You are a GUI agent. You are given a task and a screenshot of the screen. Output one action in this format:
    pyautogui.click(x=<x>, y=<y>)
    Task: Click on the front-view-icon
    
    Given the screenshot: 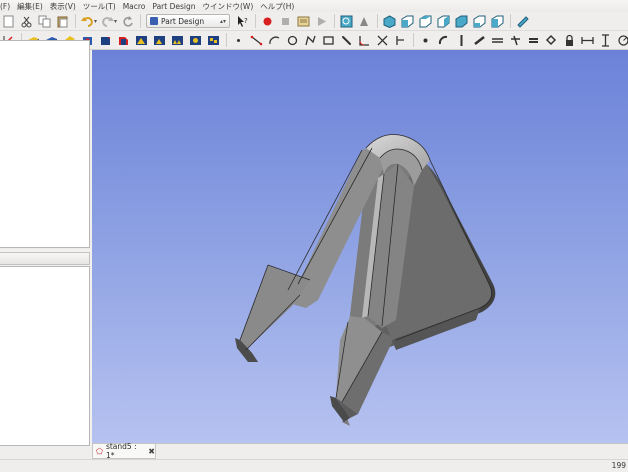 What is the action you would take?
    pyautogui.click(x=407, y=21)
    